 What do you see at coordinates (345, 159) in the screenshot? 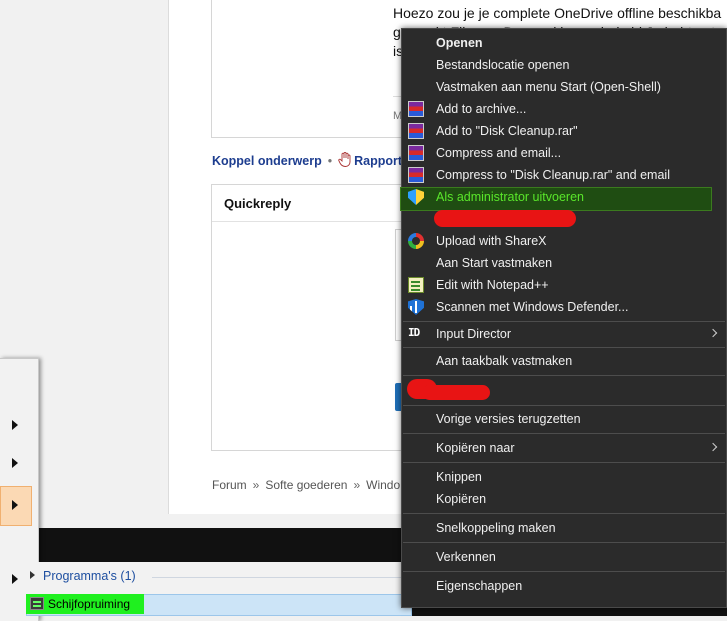
I see `hand-pointer-icon` at bounding box center [345, 159].